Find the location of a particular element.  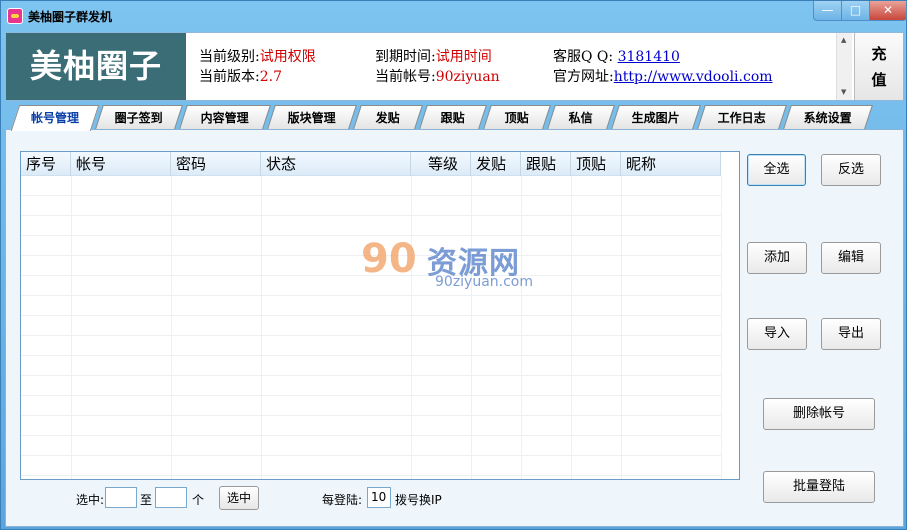

tab-section-management: 版块管理 is located at coordinates (312, 117).